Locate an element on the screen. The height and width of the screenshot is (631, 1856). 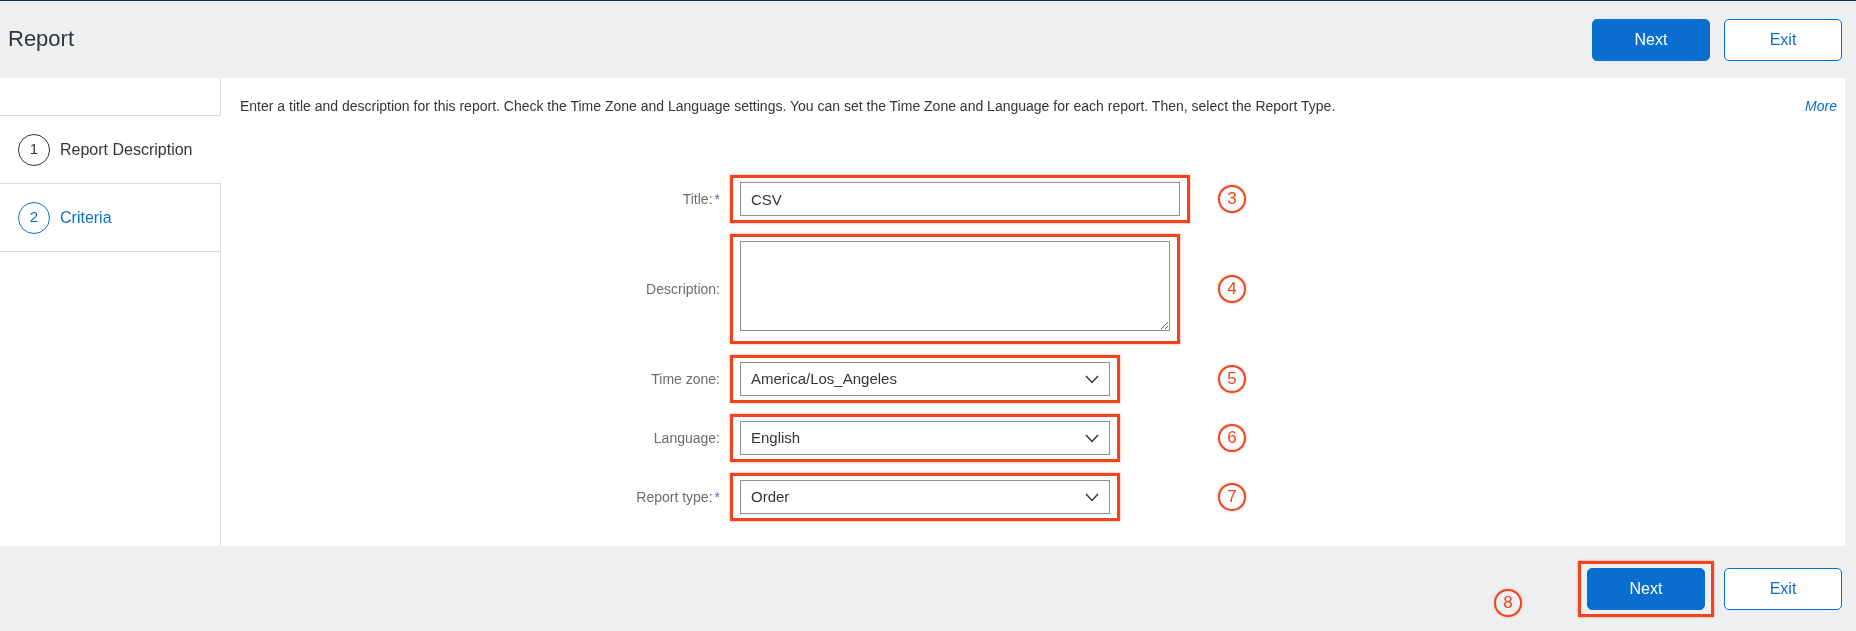
field-label: Title: is located at coordinates (697, 198).